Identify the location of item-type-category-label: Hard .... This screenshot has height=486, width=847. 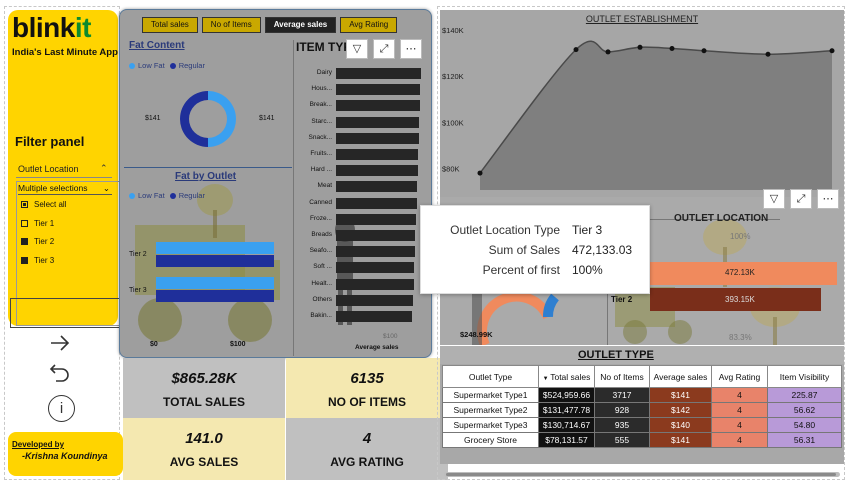
(321, 170).